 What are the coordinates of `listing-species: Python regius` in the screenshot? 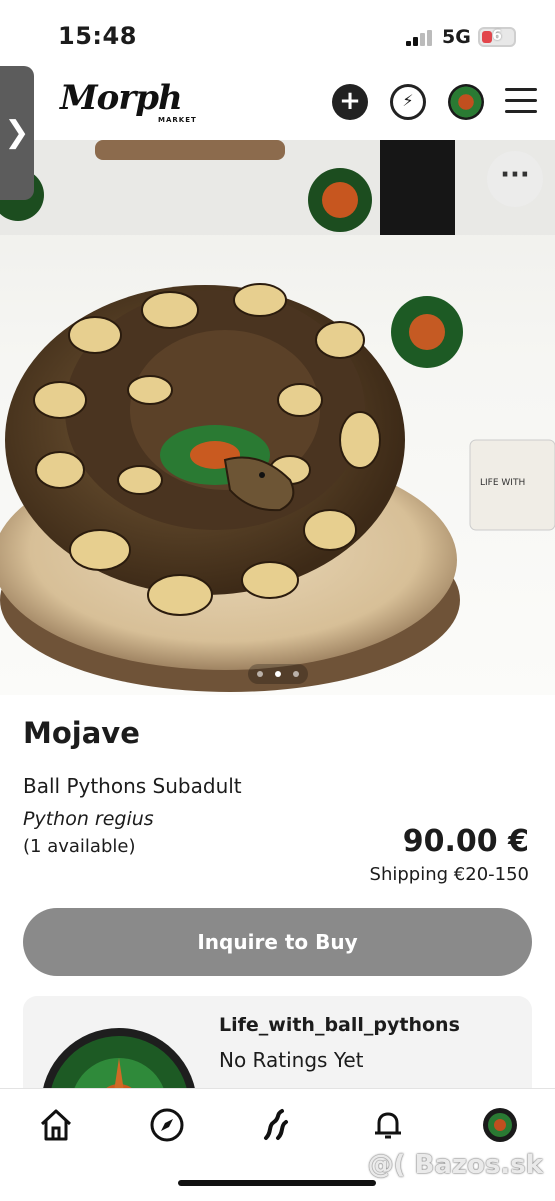 It's located at (88, 819).